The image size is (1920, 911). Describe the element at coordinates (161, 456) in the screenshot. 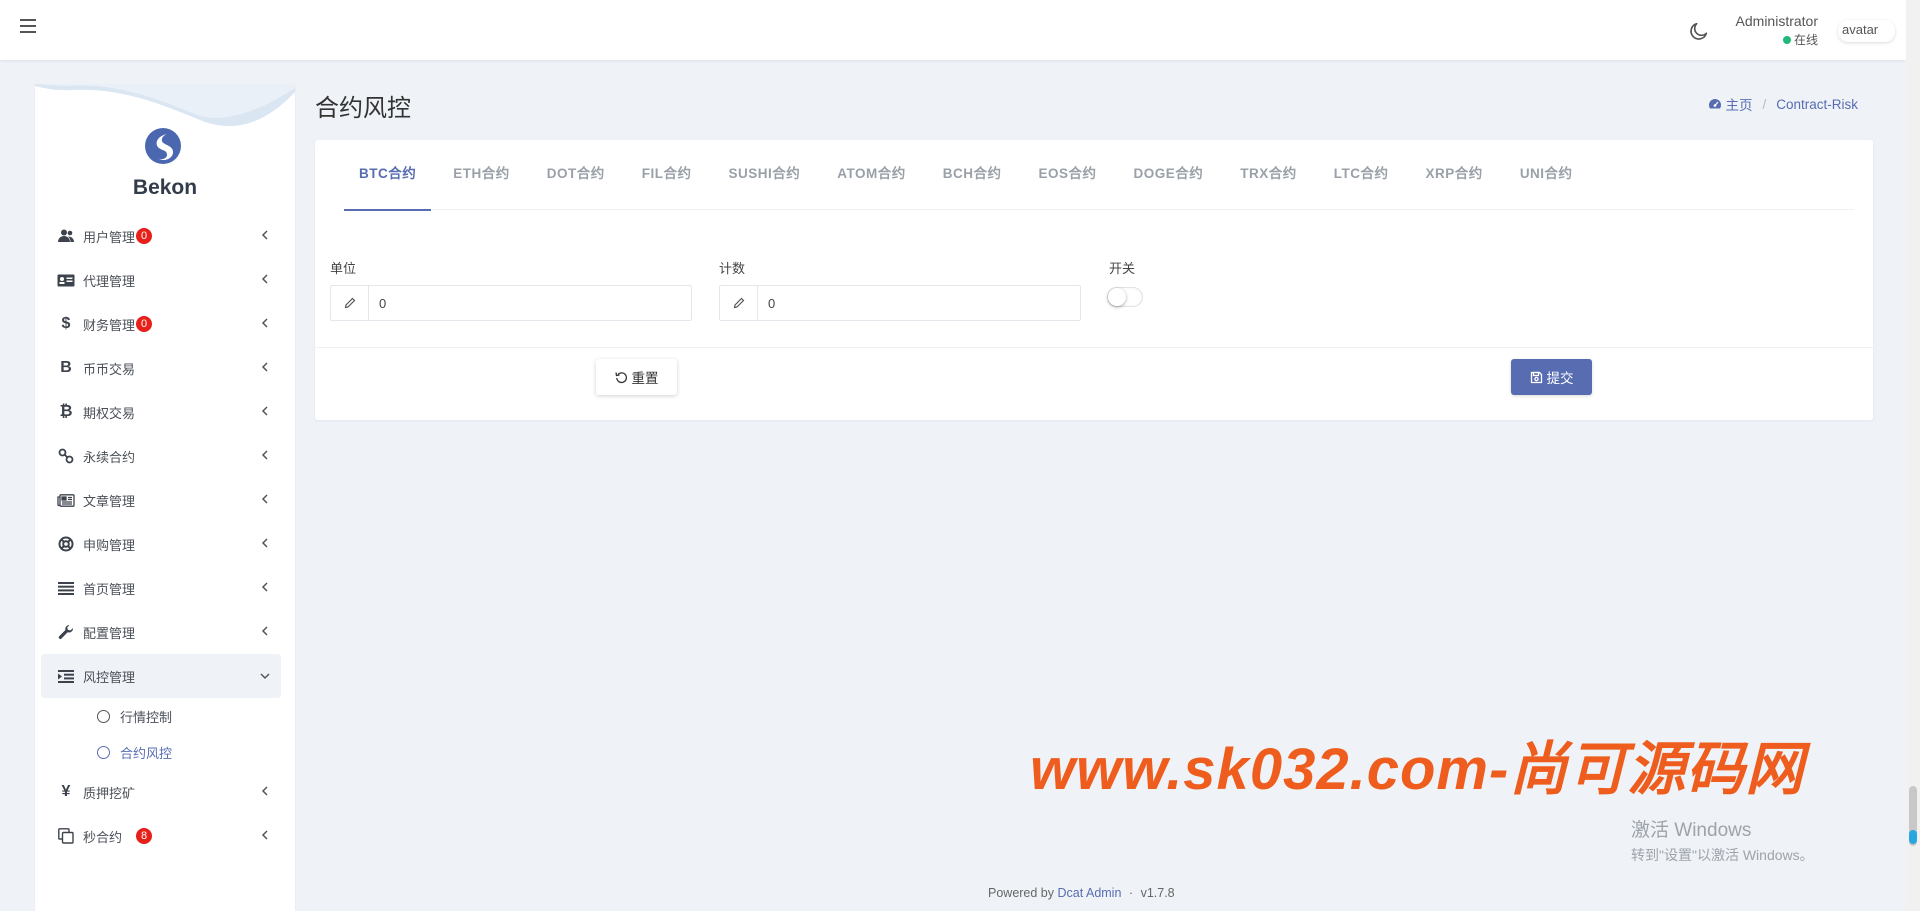

I see `sidebar-item-perpetual-contracts: 永续合约` at that location.